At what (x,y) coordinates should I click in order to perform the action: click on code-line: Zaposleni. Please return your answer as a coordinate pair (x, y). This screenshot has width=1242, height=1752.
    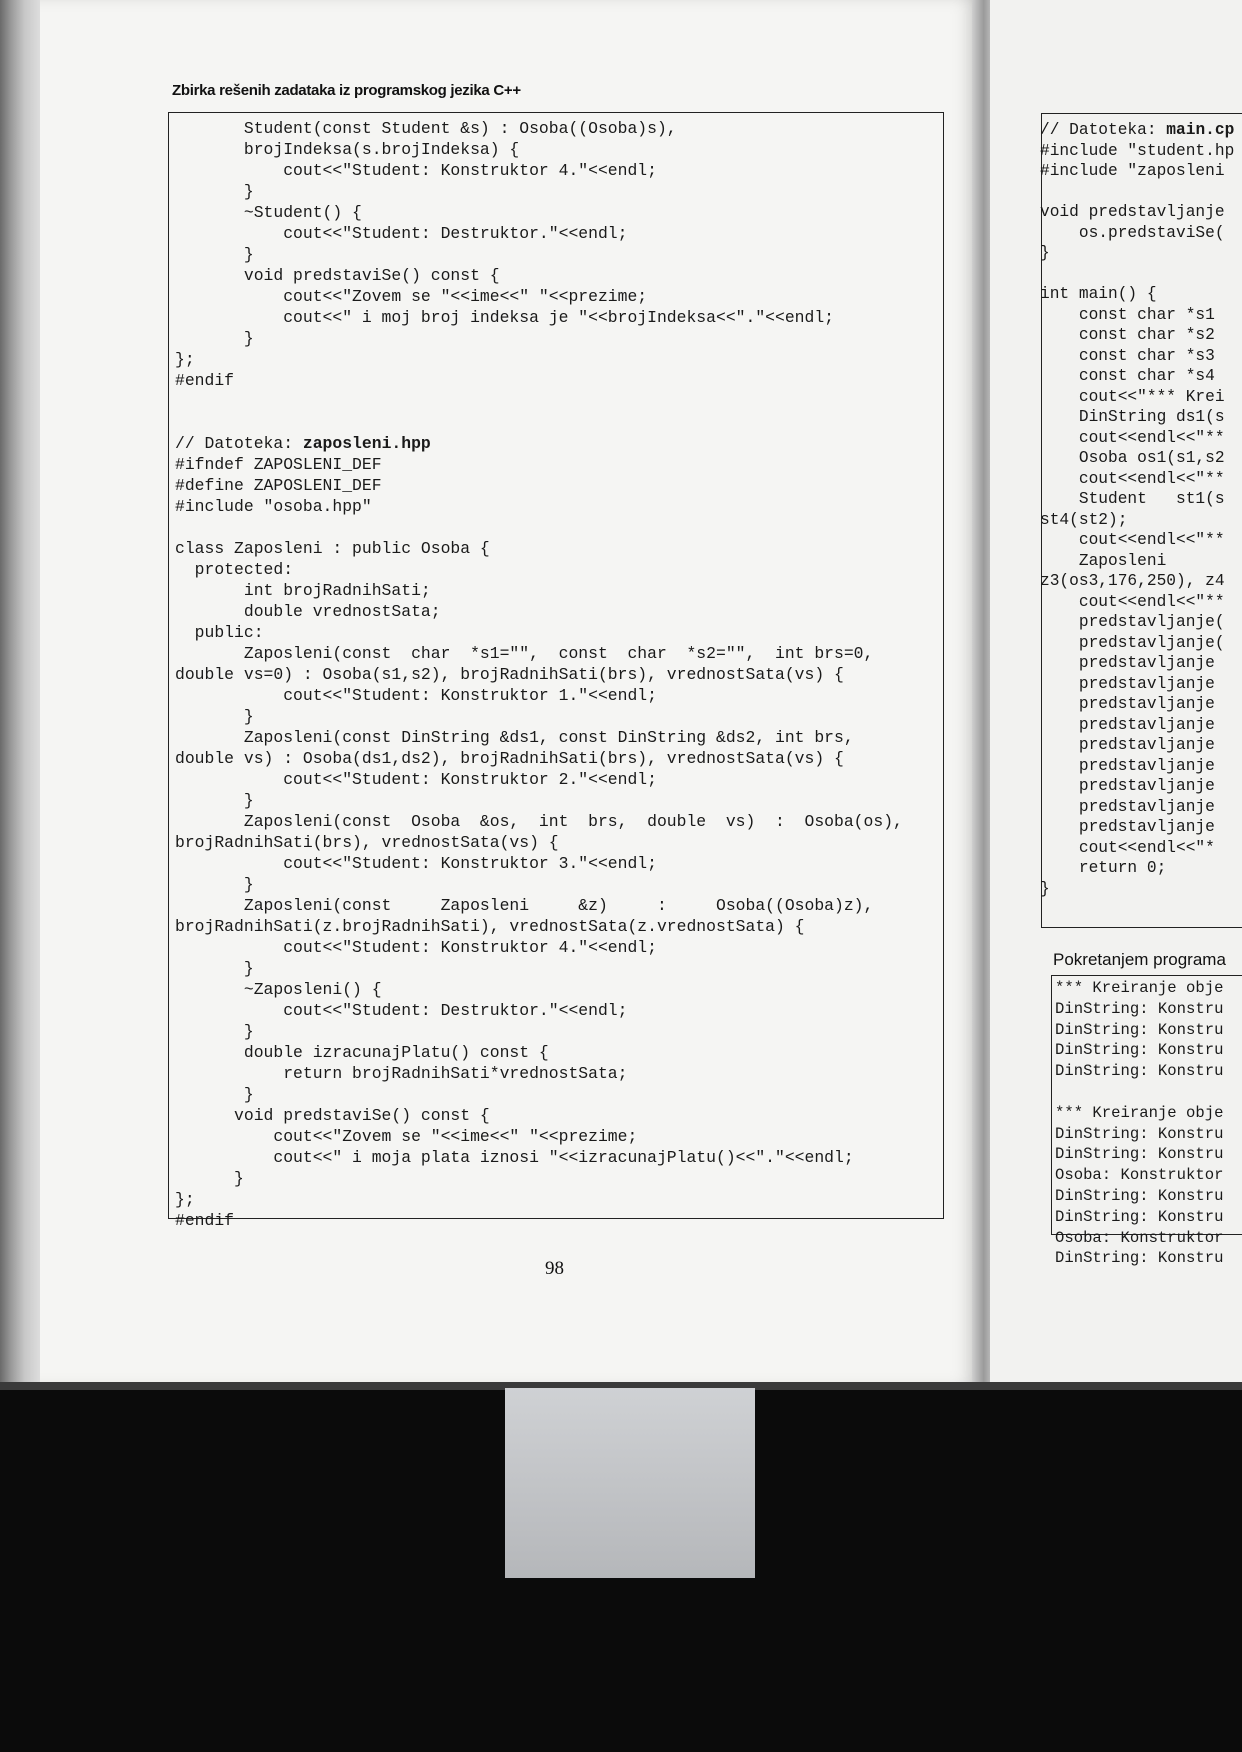
    Looking at the image, I should click on (1103, 560).